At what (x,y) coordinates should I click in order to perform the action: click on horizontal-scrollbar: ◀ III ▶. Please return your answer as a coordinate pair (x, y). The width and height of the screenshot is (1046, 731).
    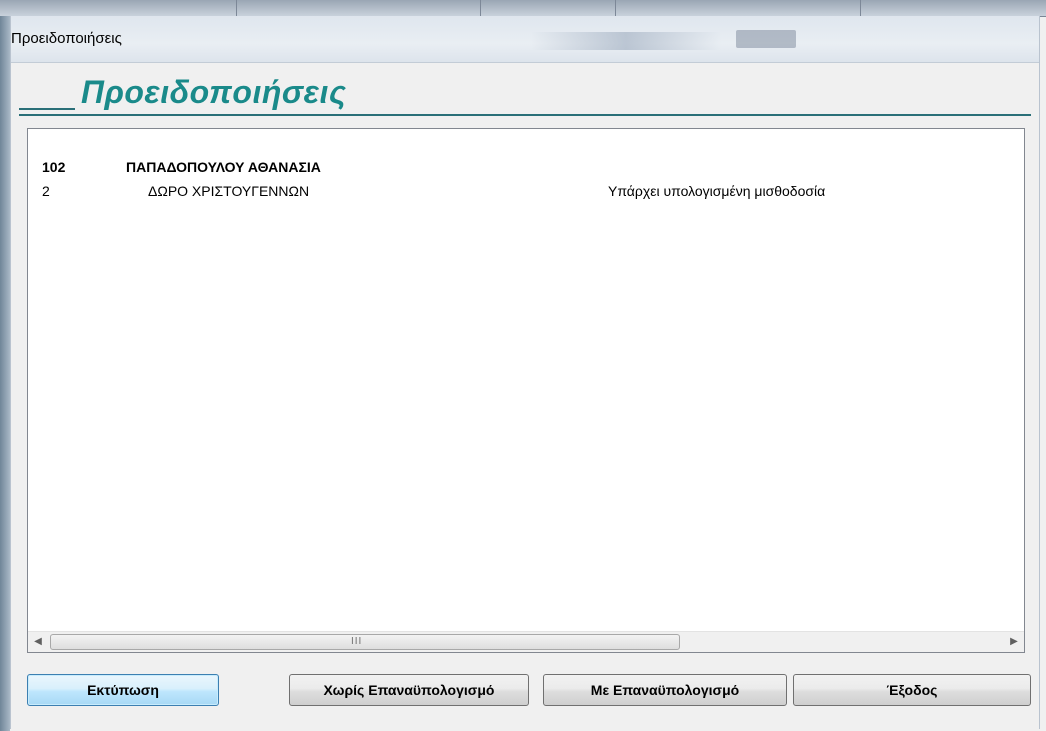
    Looking at the image, I should click on (526, 641).